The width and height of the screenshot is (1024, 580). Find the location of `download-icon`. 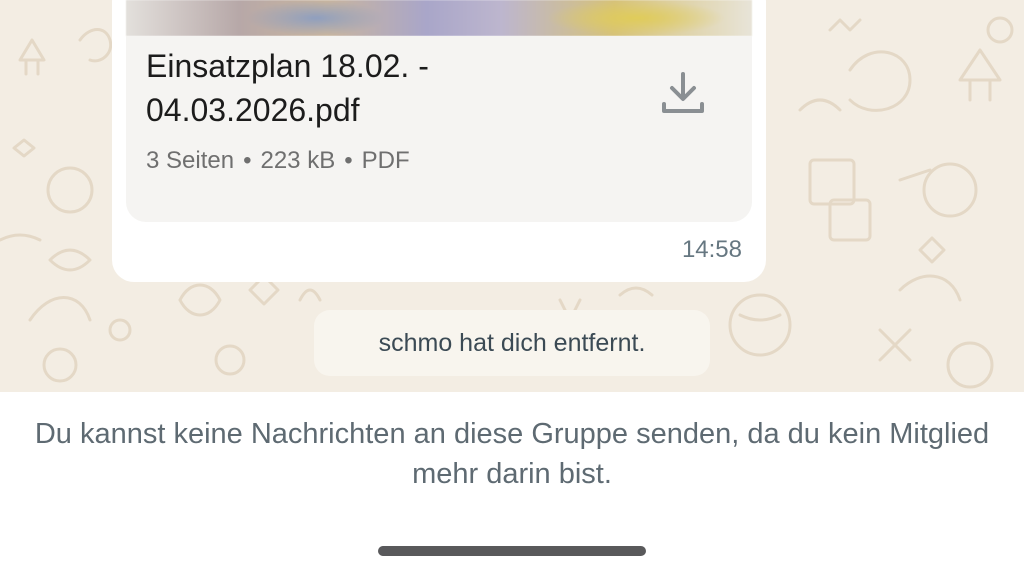

download-icon is located at coordinates (683, 92).